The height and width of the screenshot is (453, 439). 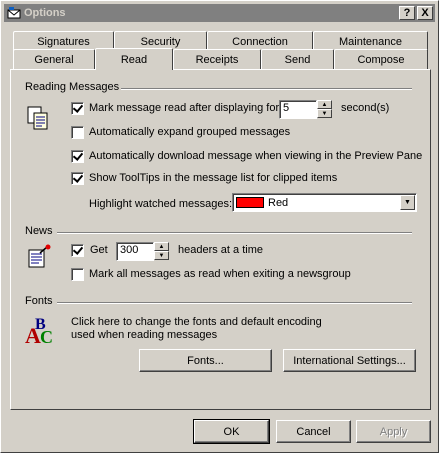 What do you see at coordinates (77, 156) in the screenshot?
I see `auto-download-checkbox` at bounding box center [77, 156].